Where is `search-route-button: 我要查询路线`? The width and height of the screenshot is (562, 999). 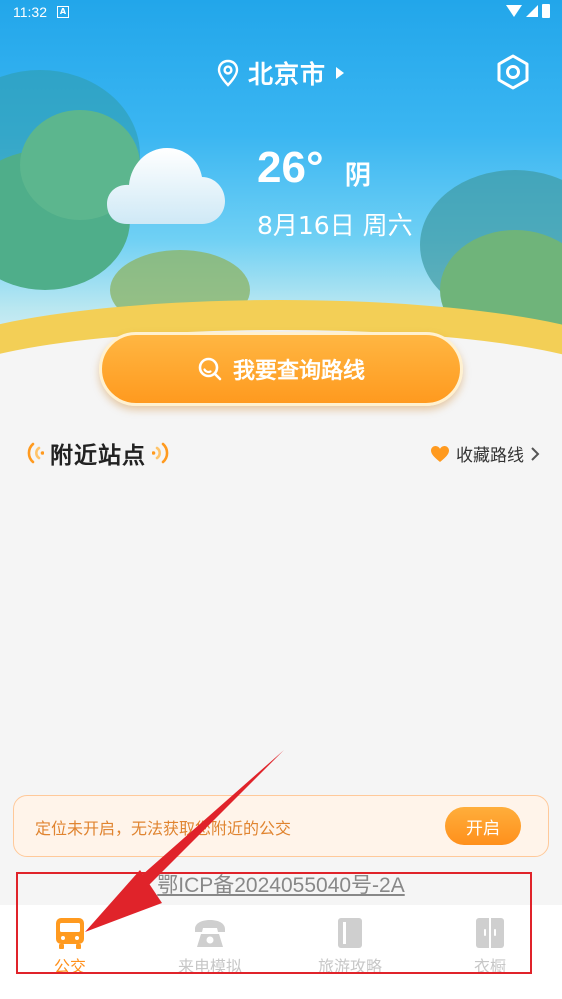
search-route-button: 我要查询路线 is located at coordinates (281, 369).